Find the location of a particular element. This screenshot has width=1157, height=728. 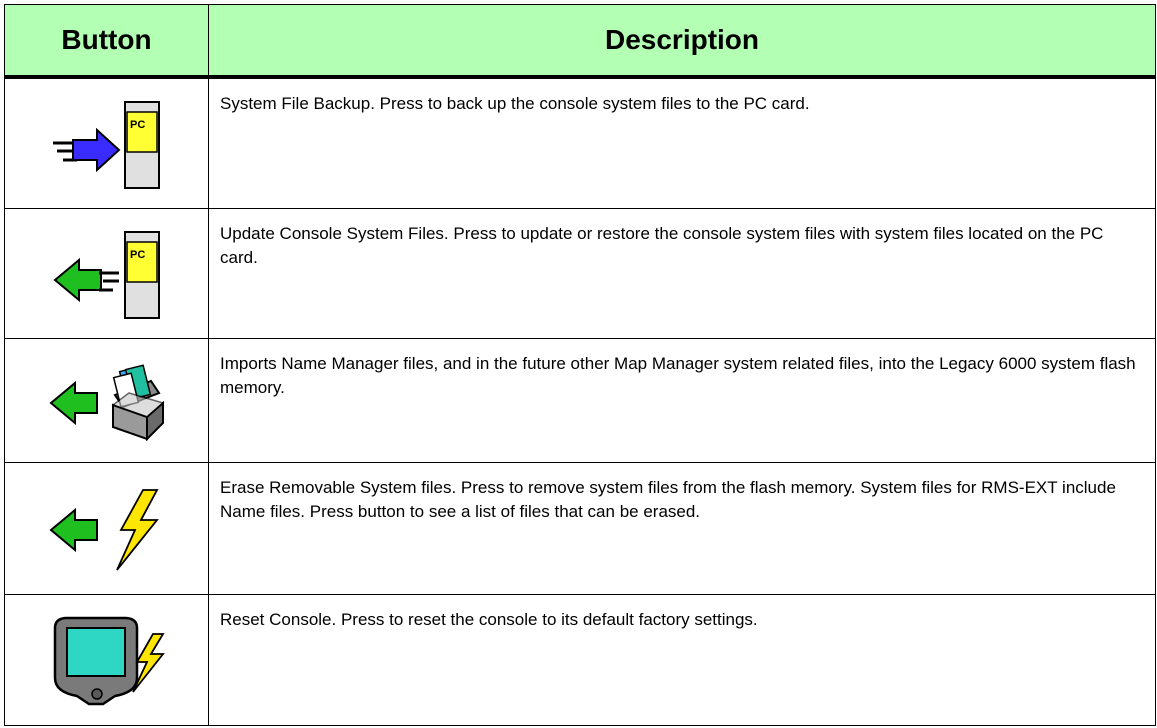

reset-button-cell is located at coordinates (106, 660).